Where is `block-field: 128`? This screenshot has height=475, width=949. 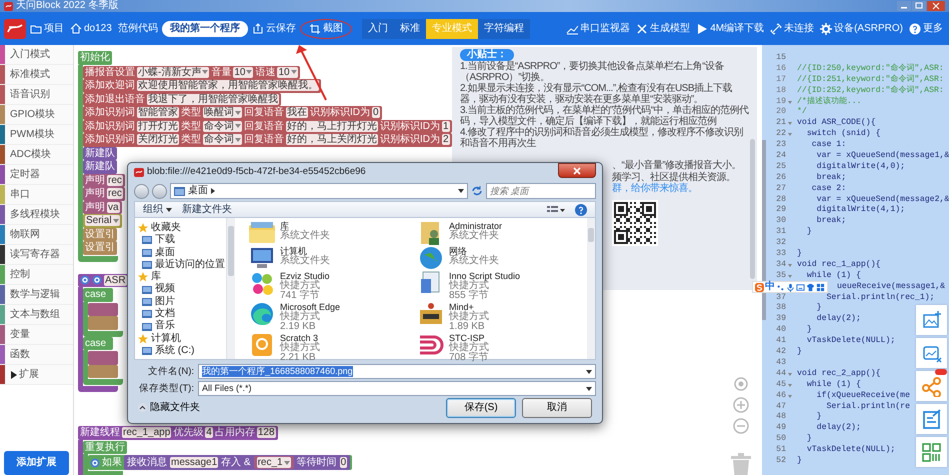 block-field: 128 is located at coordinates (266, 432).